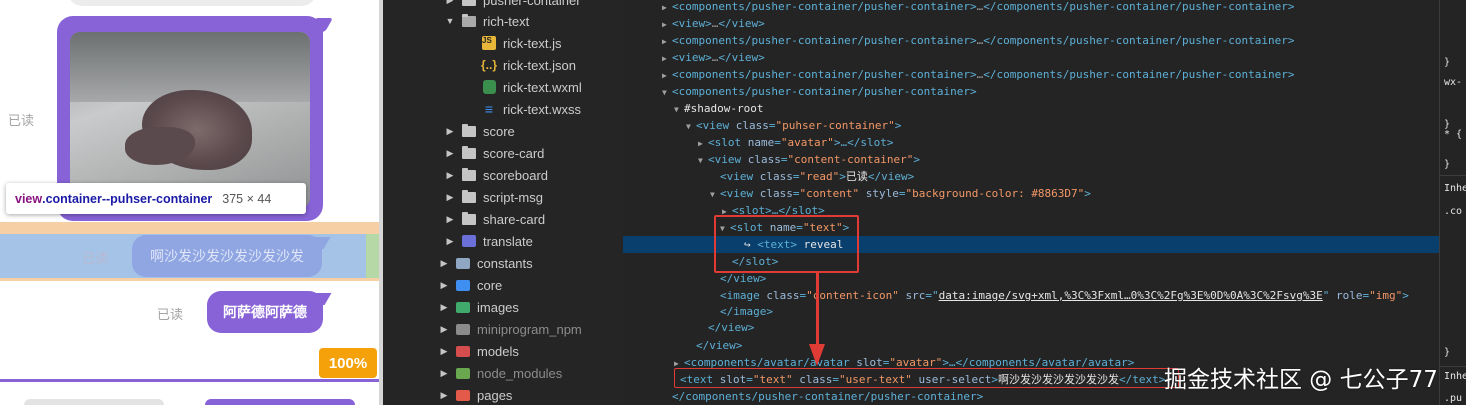 The height and width of the screenshot is (405, 1466). What do you see at coordinates (1031, 311) in the screenshot?
I see `dom-node-row: </image>` at bounding box center [1031, 311].